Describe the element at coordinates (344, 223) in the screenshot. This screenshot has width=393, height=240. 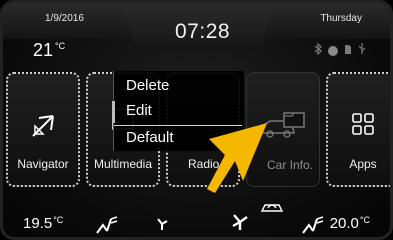
I see `right-temp-value: 20.0` at that location.